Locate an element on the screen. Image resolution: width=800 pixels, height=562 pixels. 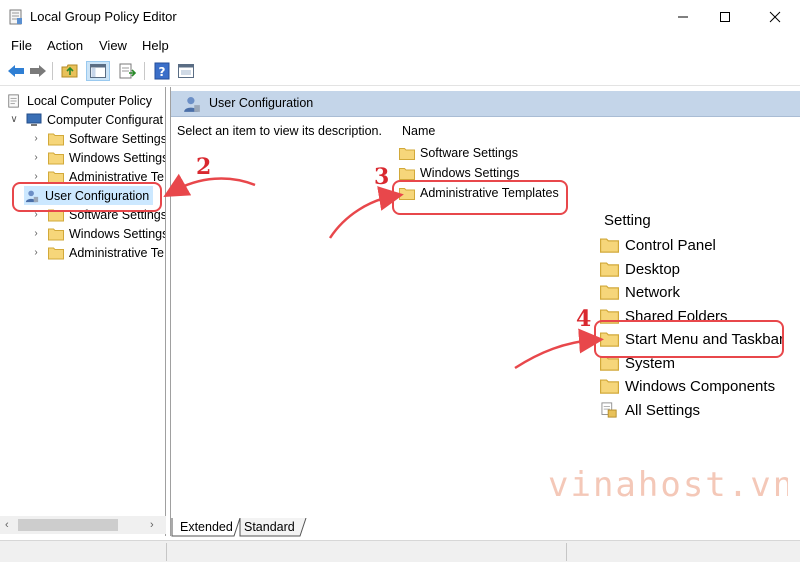
all-settings-icon is located at coordinates (609, 410).